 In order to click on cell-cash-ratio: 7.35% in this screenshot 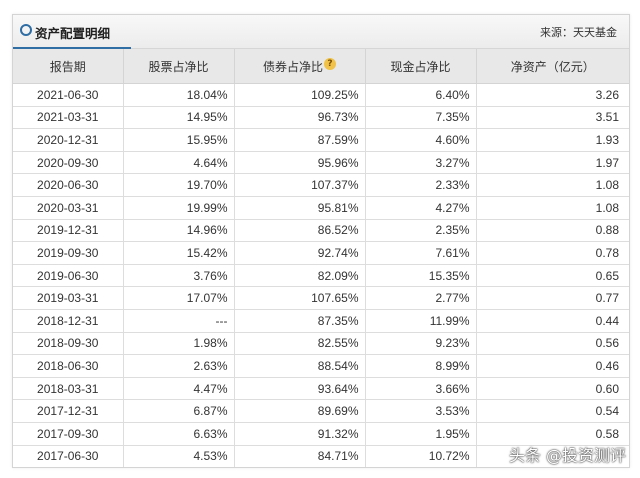, I will do `click(421, 118)`.